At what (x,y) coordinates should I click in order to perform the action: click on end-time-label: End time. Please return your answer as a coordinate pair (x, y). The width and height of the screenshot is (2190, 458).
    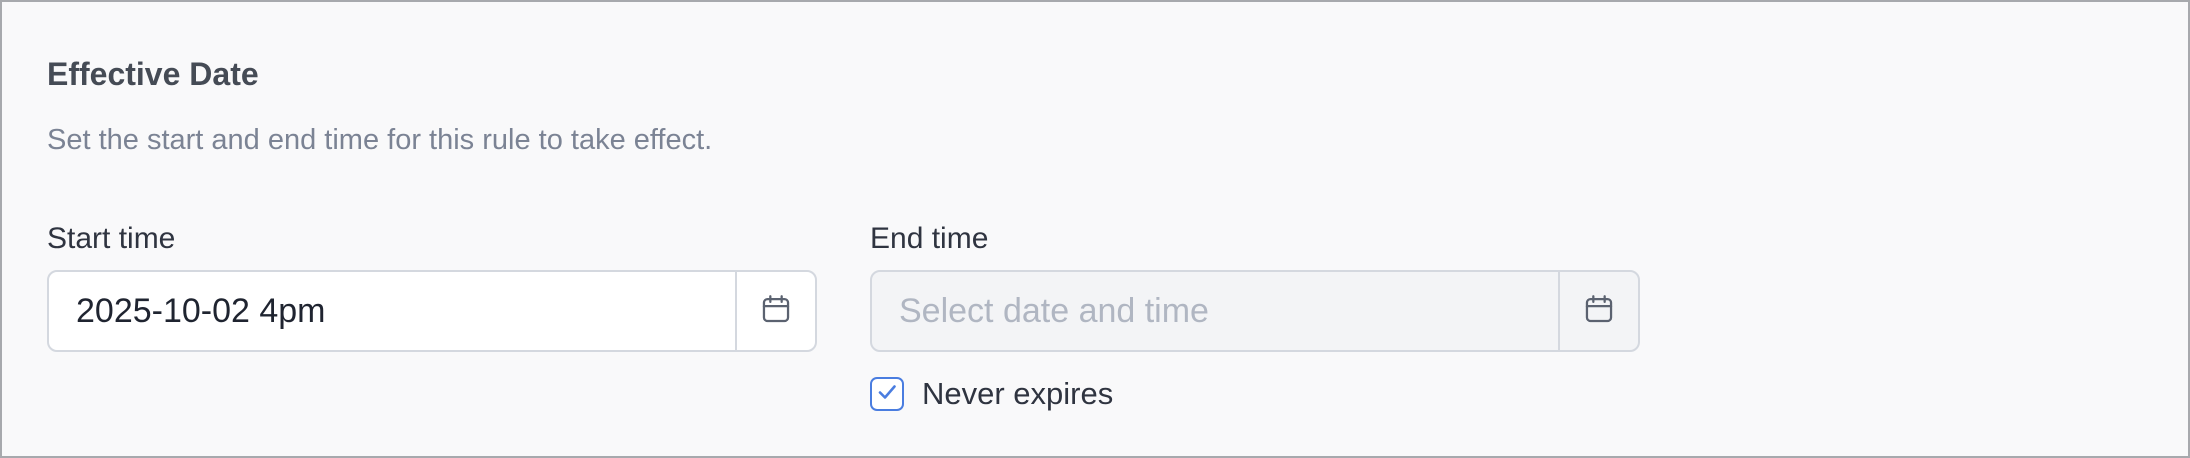
    Looking at the image, I should click on (929, 238).